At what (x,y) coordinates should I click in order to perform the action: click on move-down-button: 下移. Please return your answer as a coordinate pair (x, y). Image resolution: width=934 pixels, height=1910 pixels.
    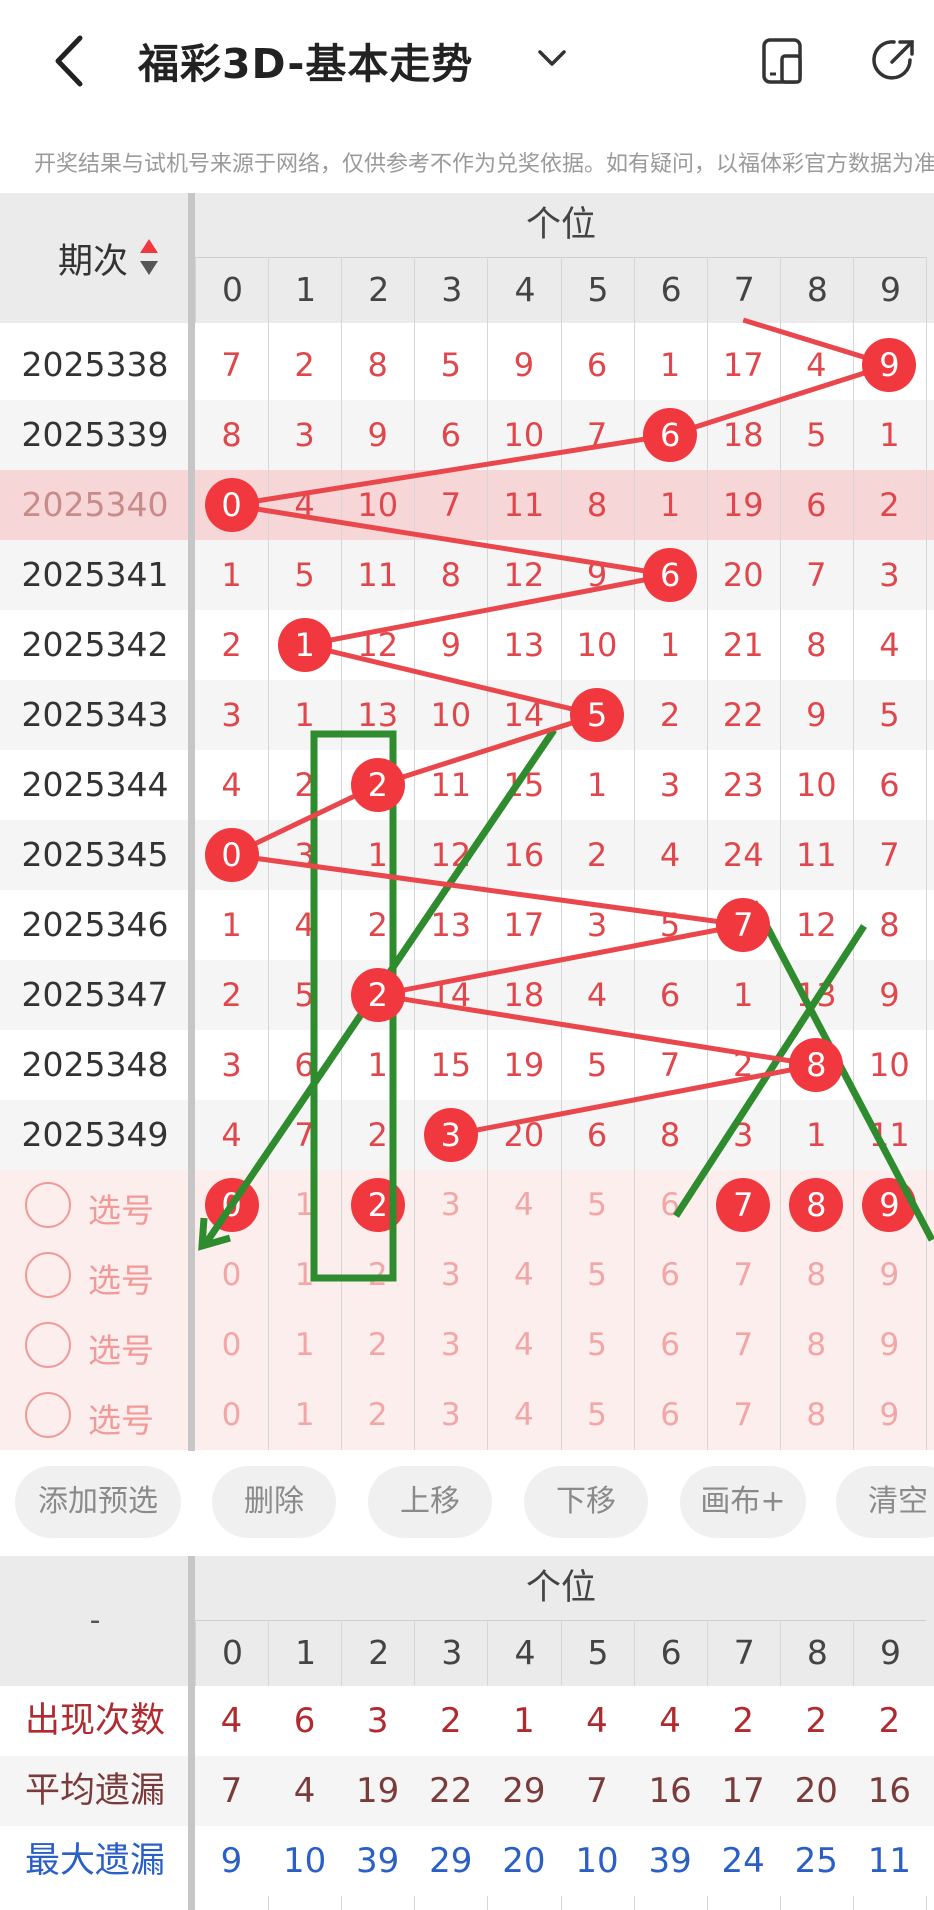
    Looking at the image, I should click on (586, 1502).